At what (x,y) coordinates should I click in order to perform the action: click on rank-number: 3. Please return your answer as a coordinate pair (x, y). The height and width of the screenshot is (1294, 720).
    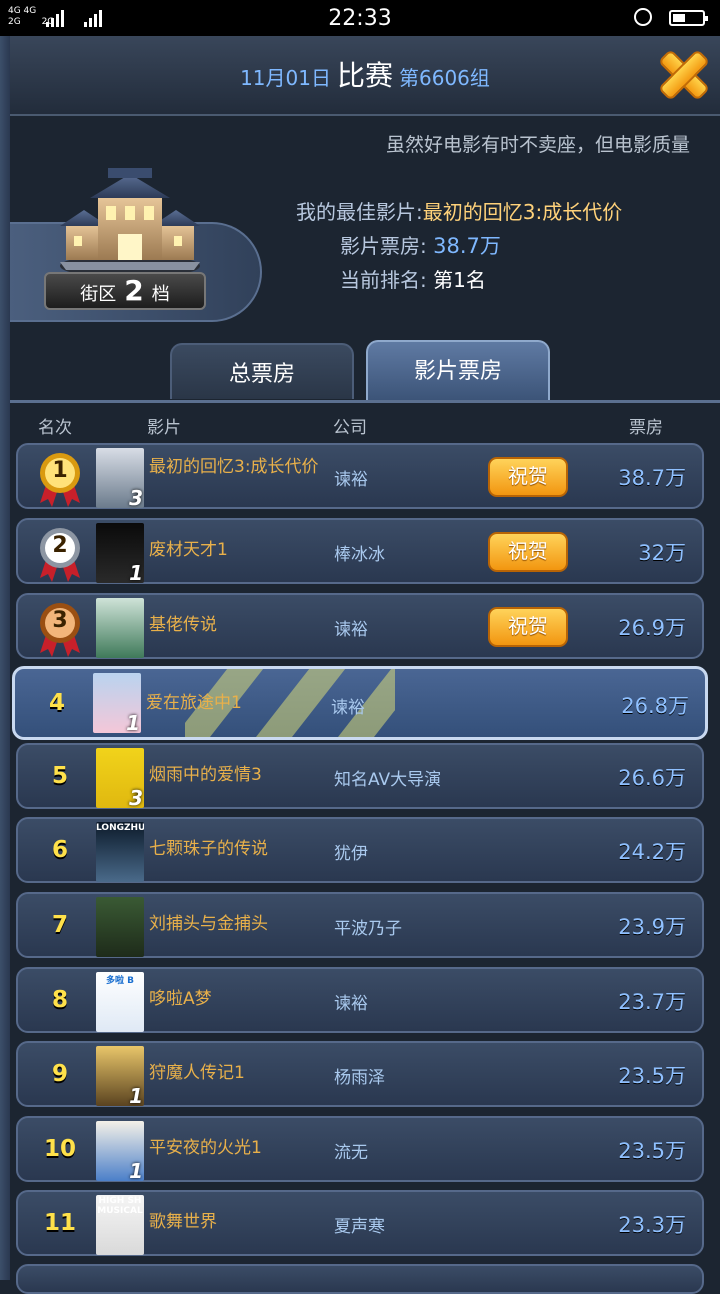
    Looking at the image, I should click on (60, 620).